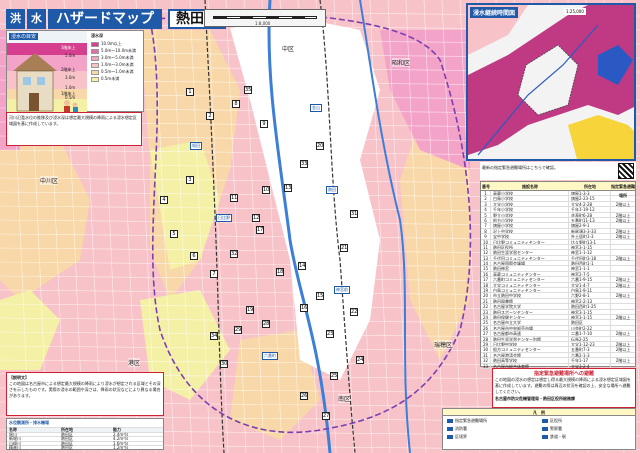 The width and height of the screenshot is (640, 453). I want to click on station-label: 日比野, so click(224, 218).